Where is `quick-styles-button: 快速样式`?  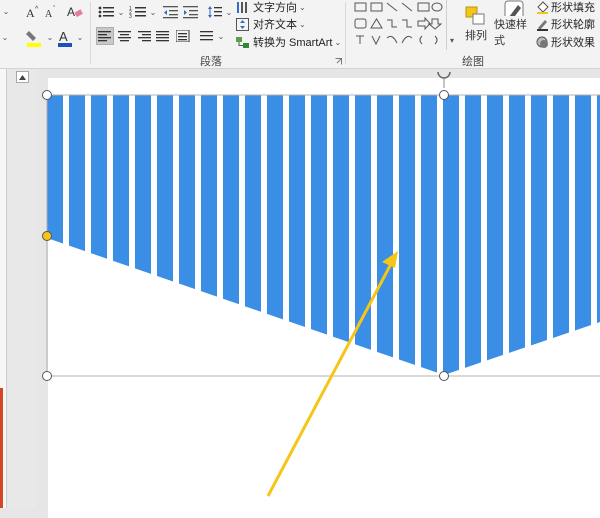 quick-styles-button: 快速样式 is located at coordinates (514, 24).